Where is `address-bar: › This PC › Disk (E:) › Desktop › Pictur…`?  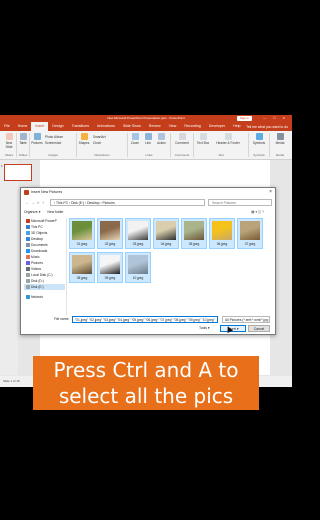 address-bar: › This PC › Disk (E:) › Desktop › Pictur… is located at coordinates (127, 202).